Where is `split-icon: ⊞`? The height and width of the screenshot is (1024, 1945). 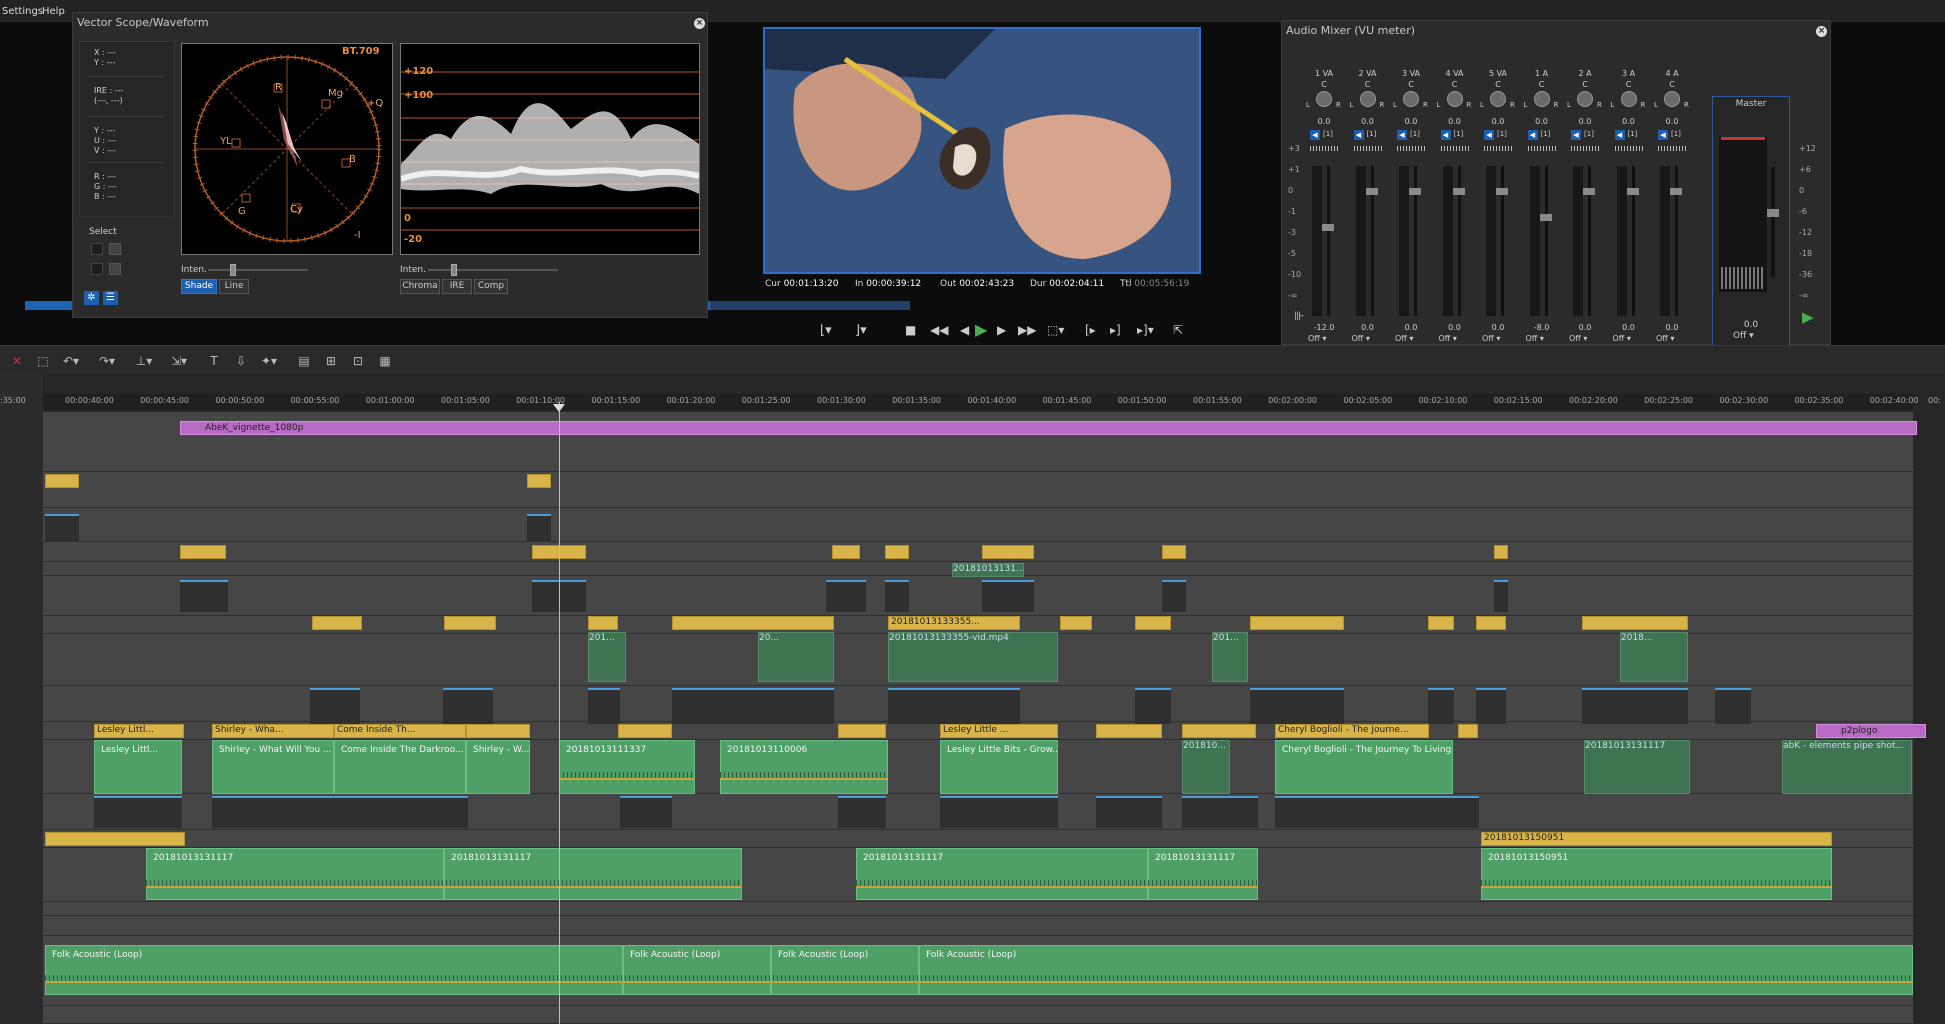 split-icon: ⊞ is located at coordinates (331, 361).